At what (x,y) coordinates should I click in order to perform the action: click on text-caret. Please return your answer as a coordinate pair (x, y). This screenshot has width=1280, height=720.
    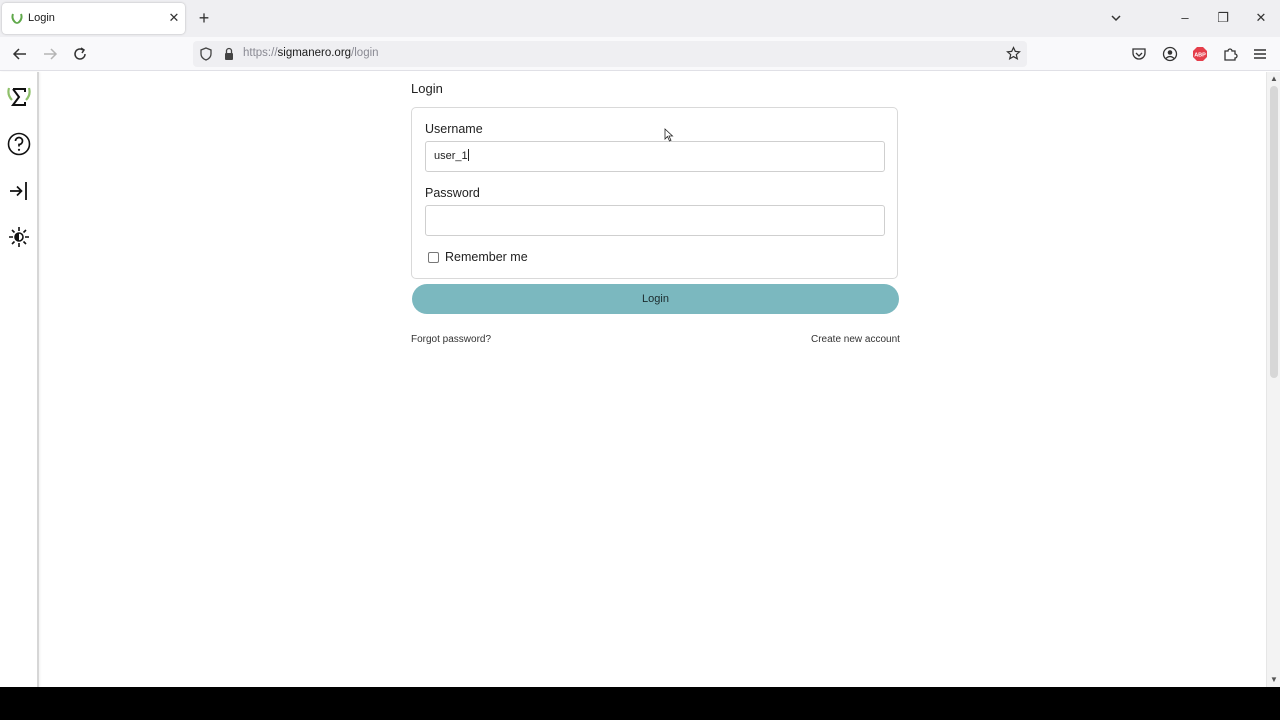
    Looking at the image, I should click on (468, 155).